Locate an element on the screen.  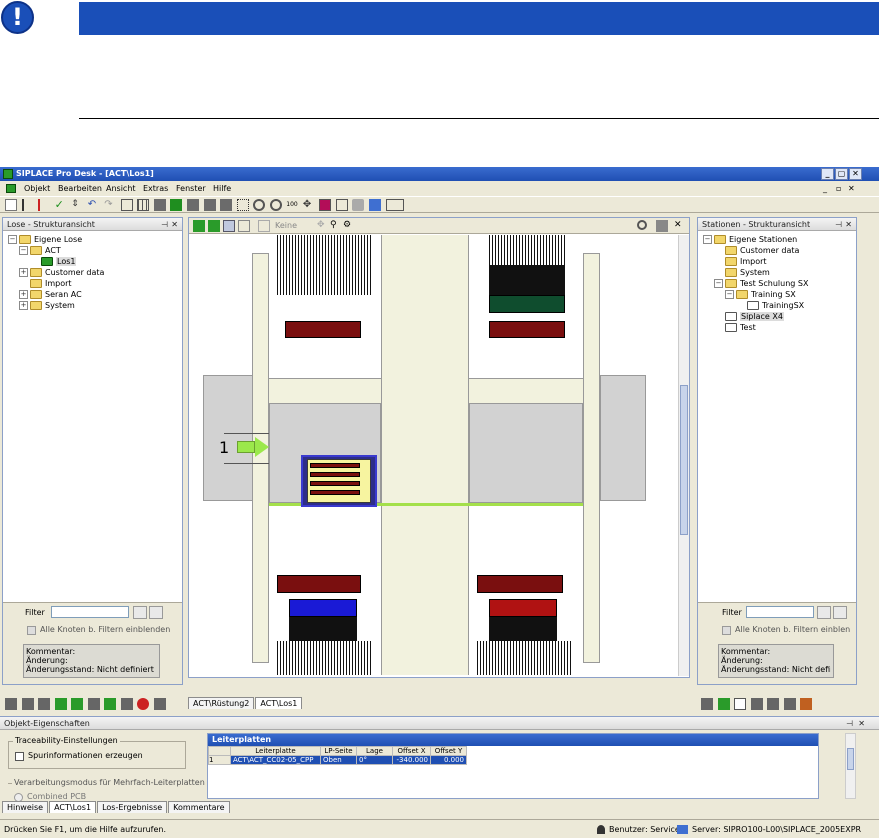
tree-item: − Eigene Stationen is located at coordinates (779, 239).